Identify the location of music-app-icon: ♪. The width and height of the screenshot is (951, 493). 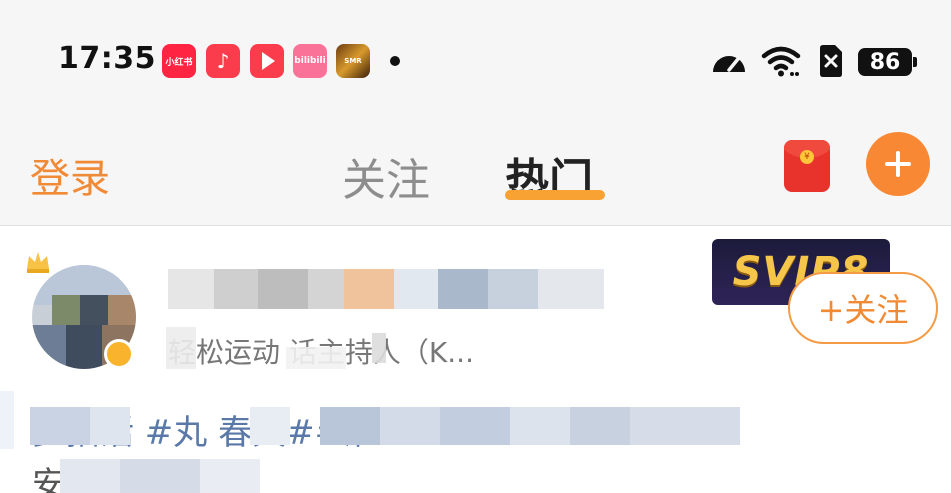
(223, 61).